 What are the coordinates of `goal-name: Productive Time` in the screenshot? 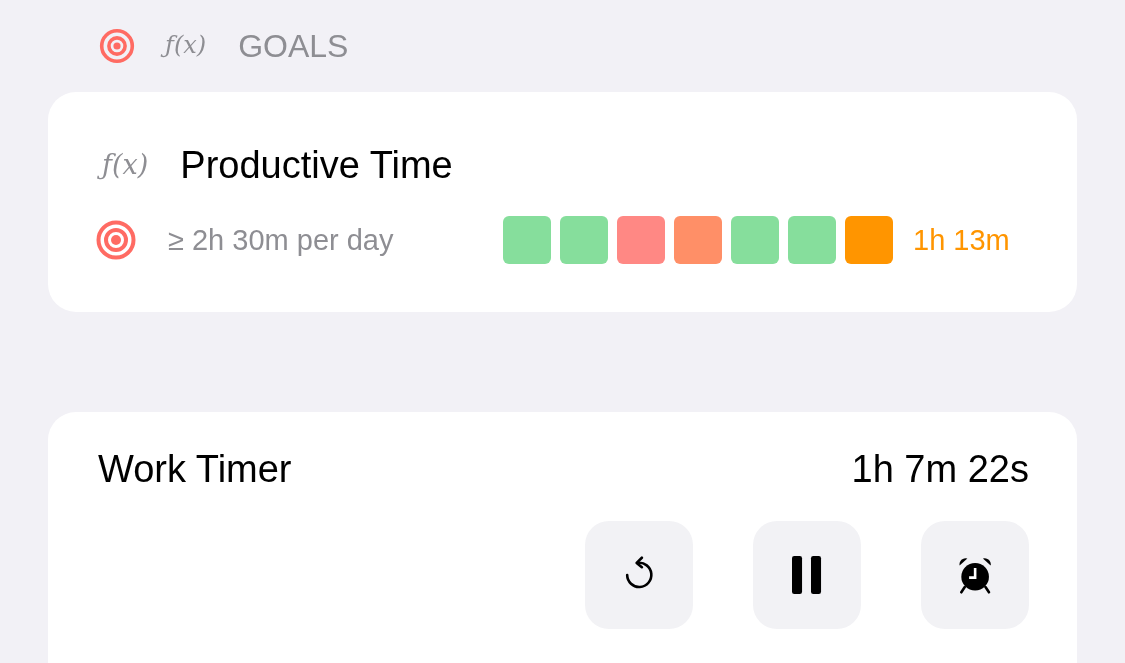 It's located at (316, 165).